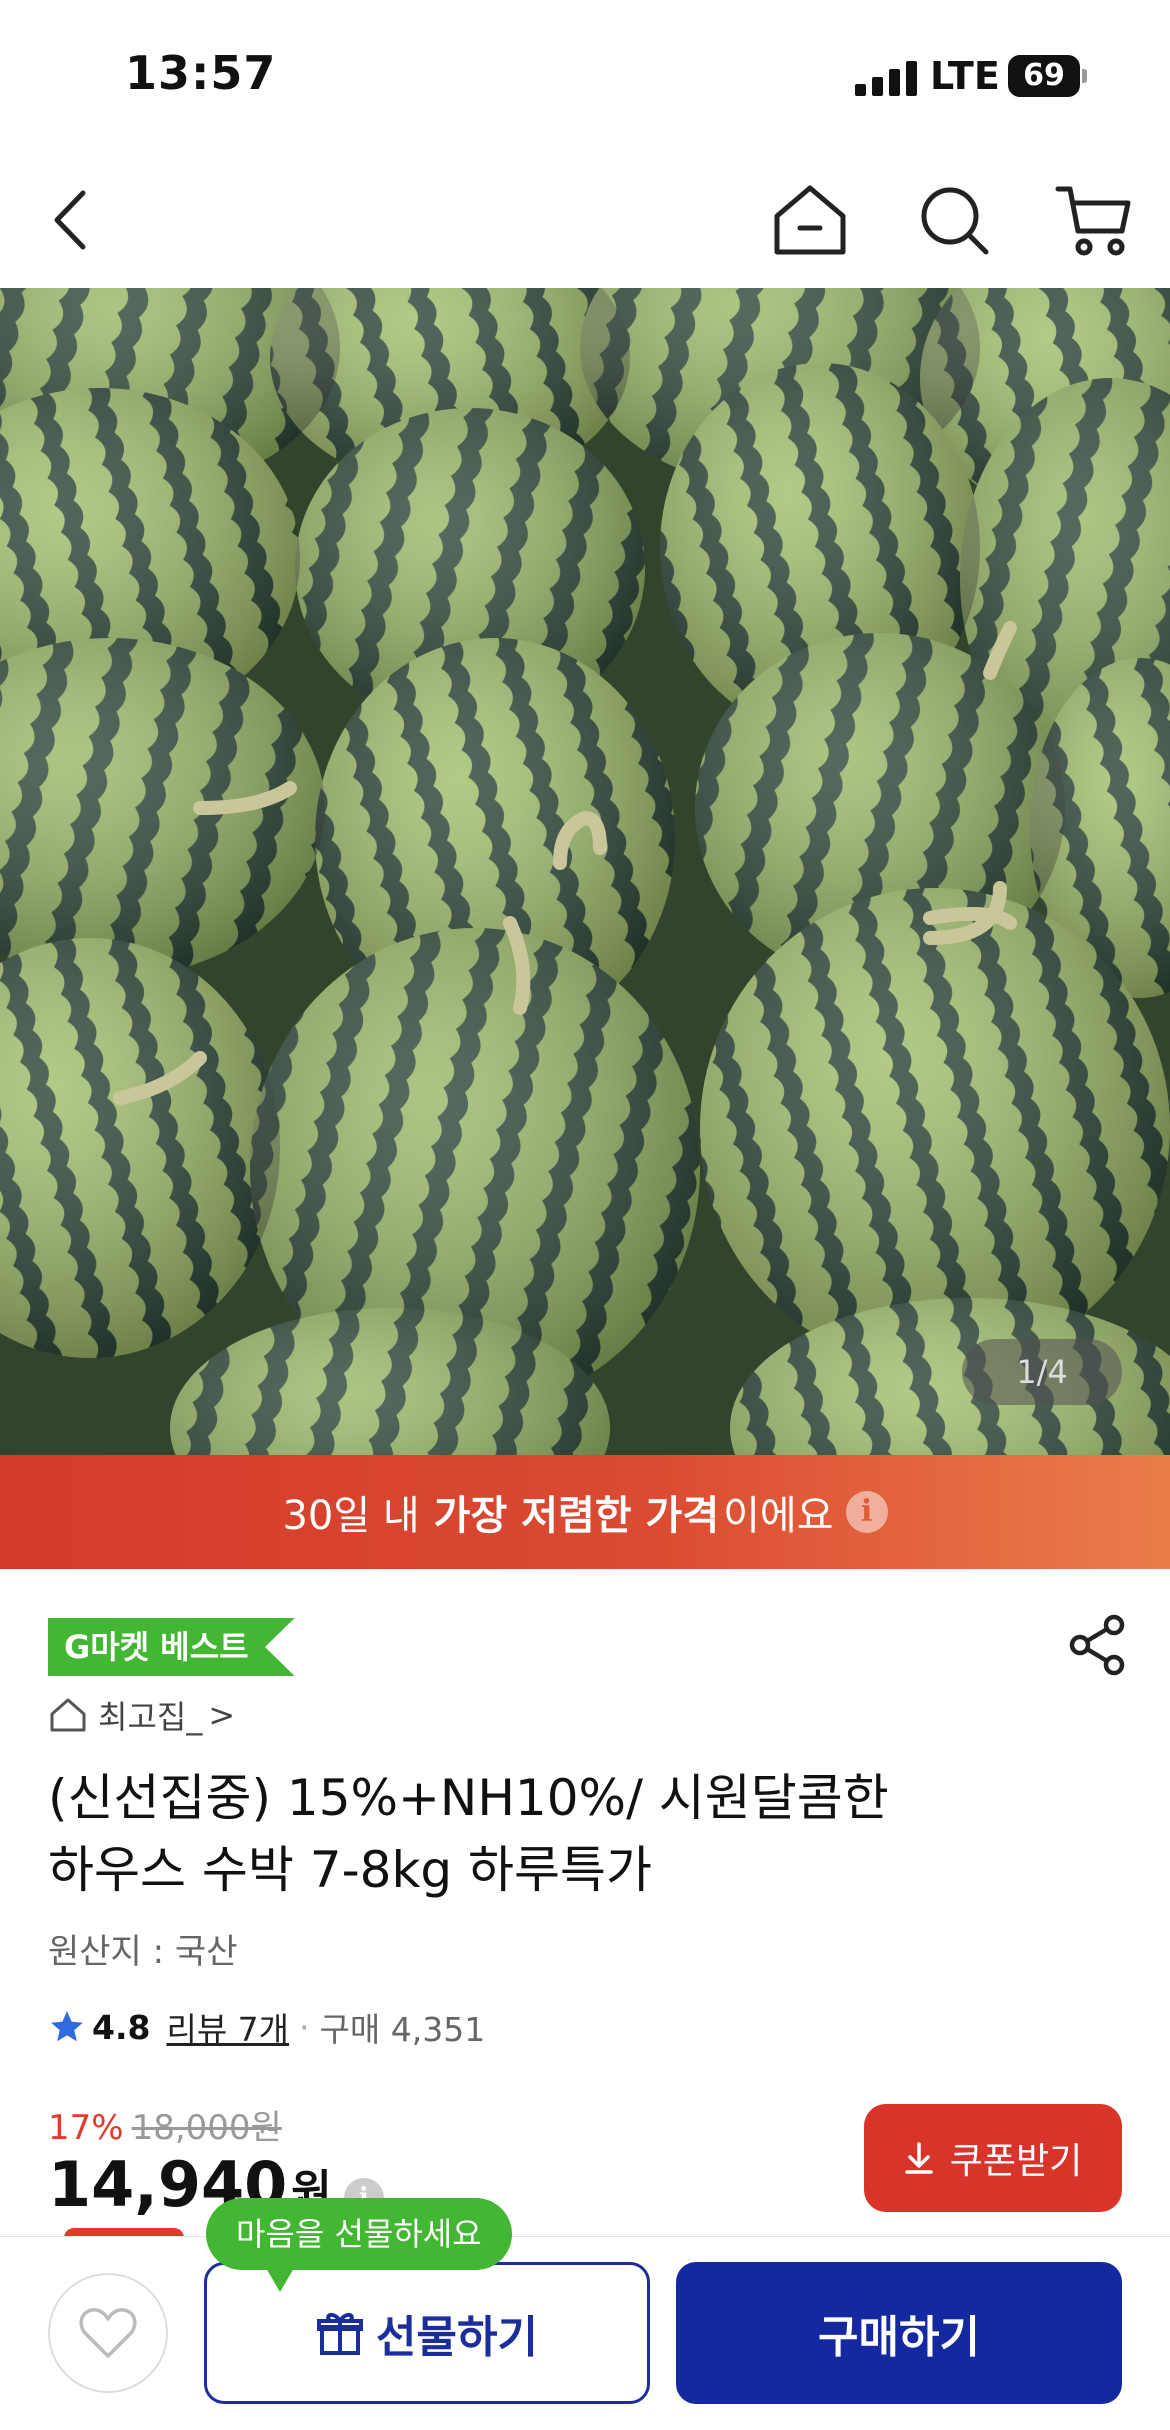  What do you see at coordinates (457, 2337) in the screenshot?
I see `gift-label: 선물하기` at bounding box center [457, 2337].